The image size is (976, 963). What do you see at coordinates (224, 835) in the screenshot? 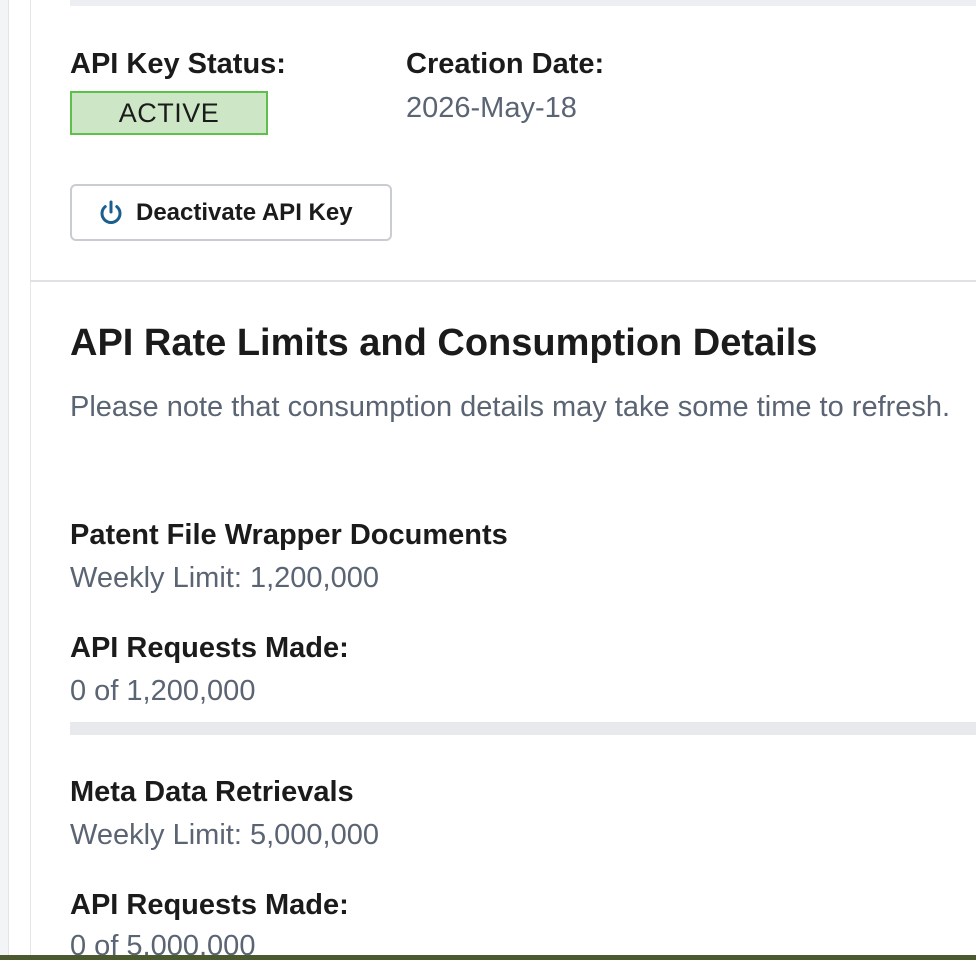
I see `weekly-limit: Weekly Limit: 5,000,000` at bounding box center [224, 835].